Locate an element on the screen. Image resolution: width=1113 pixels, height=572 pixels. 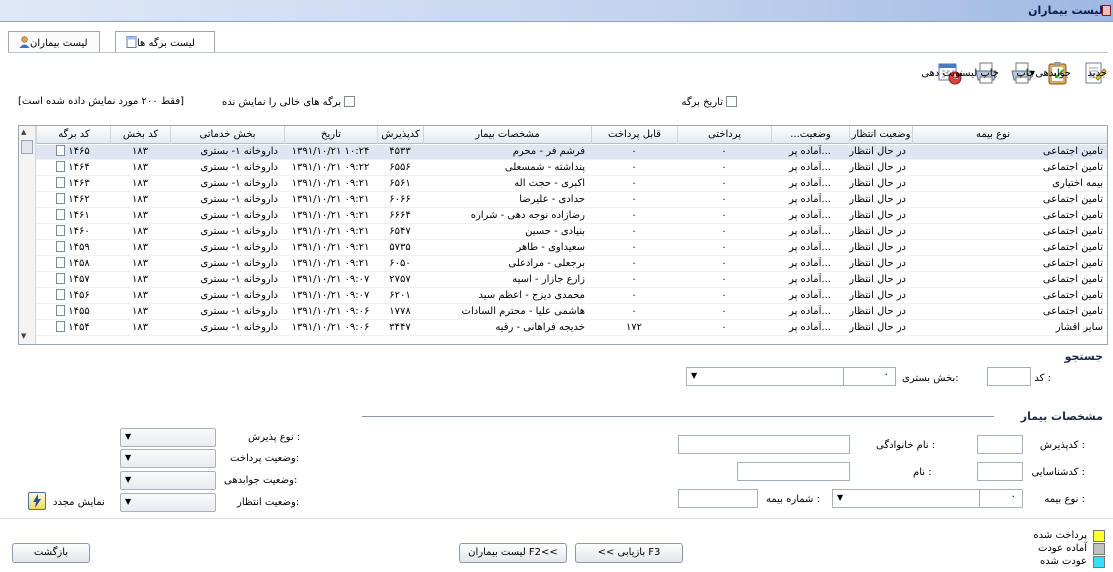
admit-code-input is located at coordinates (1000, 444).